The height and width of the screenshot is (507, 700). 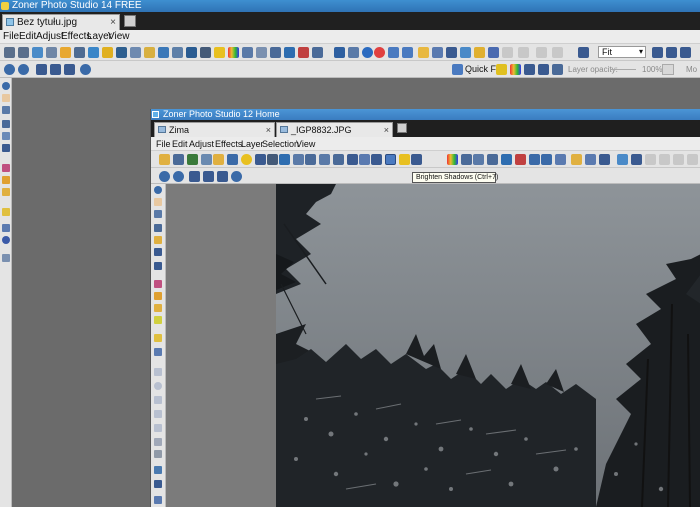 I want to click on quick-levels-icon, so click(x=529, y=69).